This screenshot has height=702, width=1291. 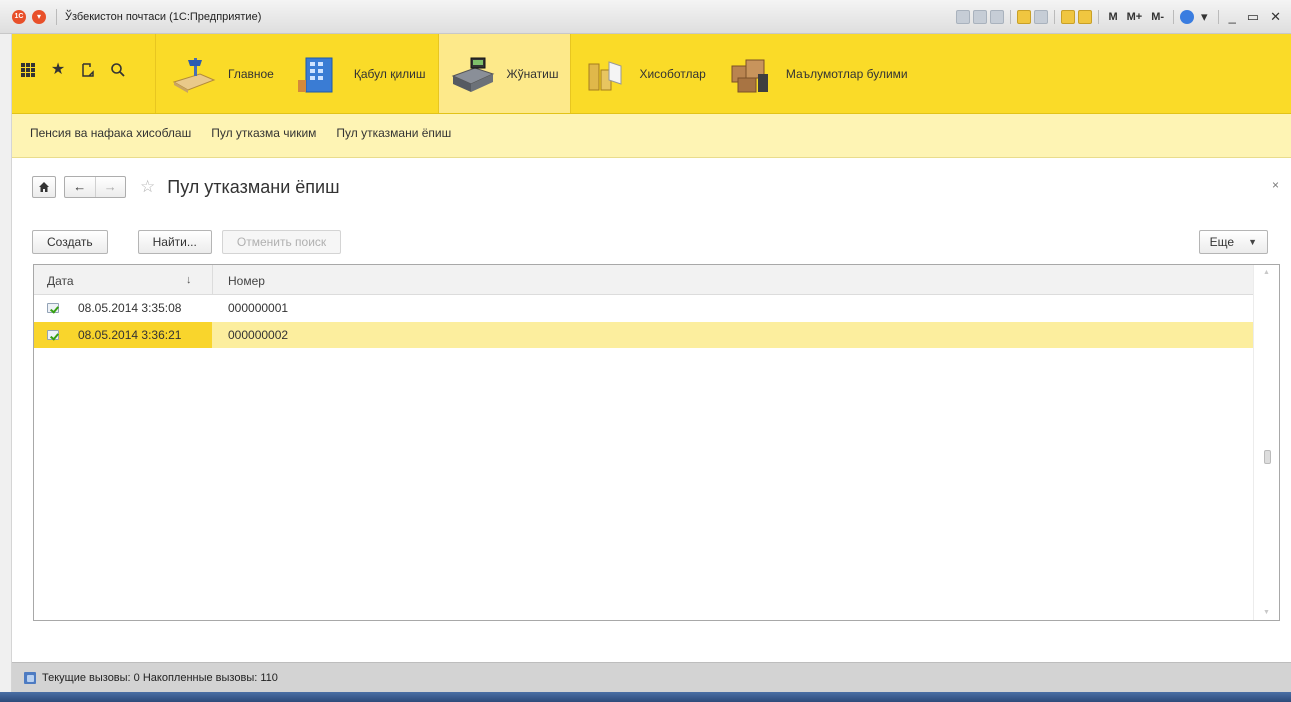 What do you see at coordinates (389, 73) in the screenshot?
I see `section-label: Қабул қилиш` at bounding box center [389, 73].